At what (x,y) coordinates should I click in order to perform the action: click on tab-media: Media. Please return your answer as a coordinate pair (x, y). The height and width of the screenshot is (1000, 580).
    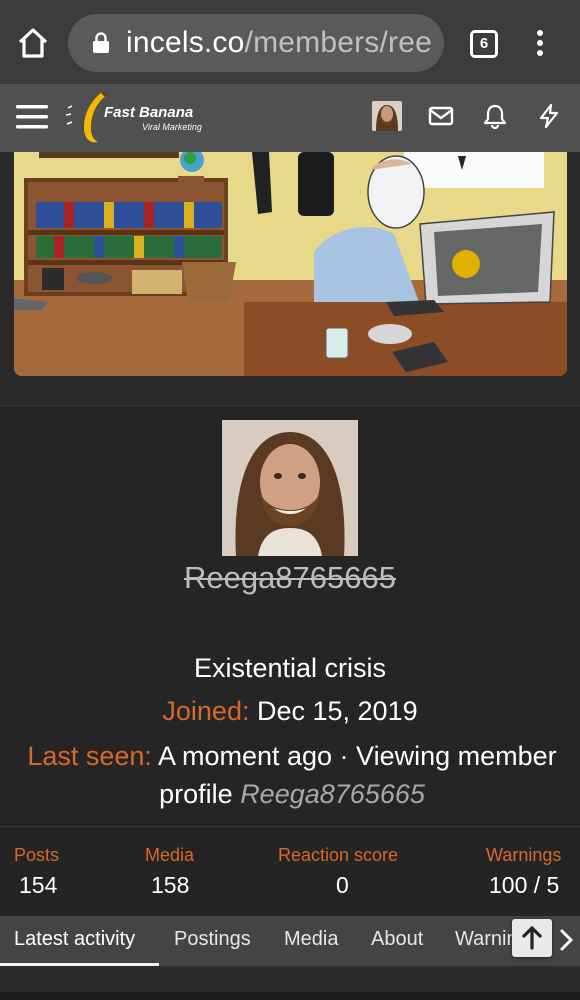
    Looking at the image, I should click on (311, 939).